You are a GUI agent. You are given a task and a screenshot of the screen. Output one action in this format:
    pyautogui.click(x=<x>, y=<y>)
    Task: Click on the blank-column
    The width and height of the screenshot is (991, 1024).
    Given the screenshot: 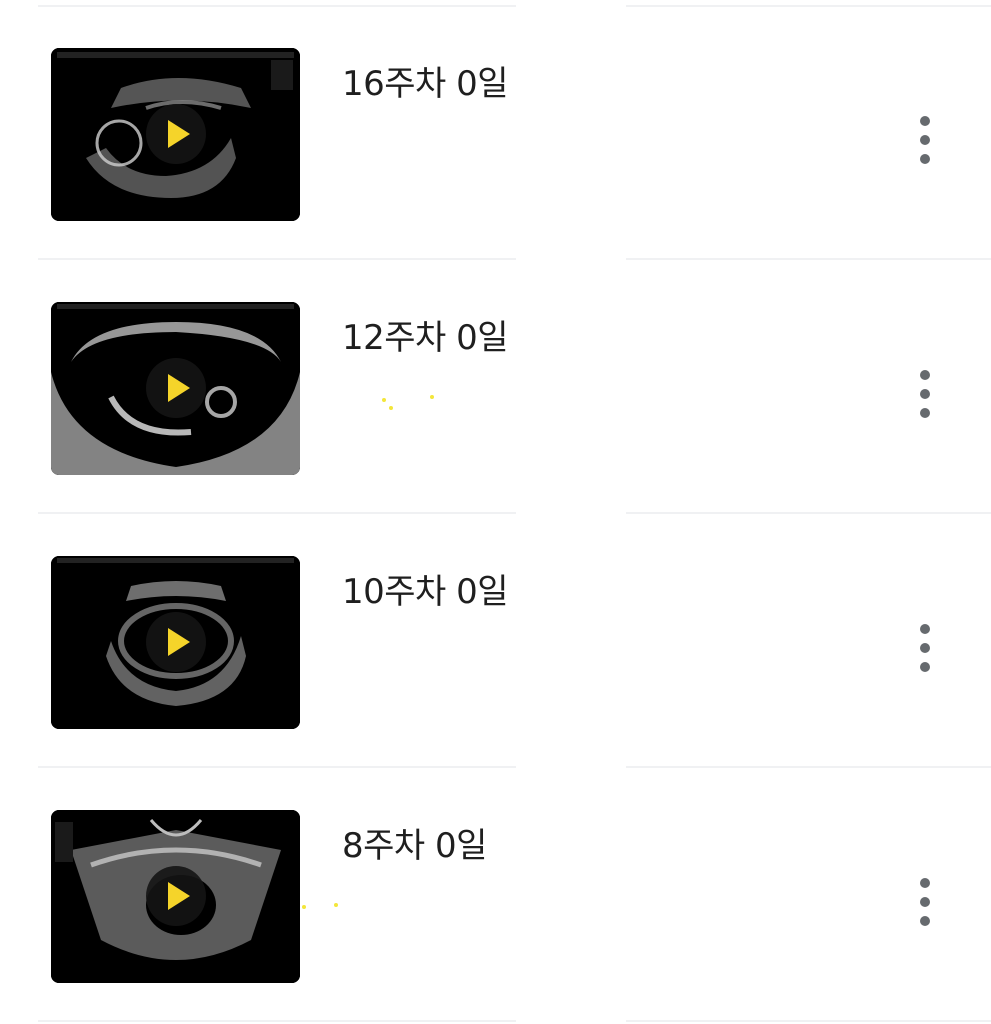 What is the action you would take?
    pyautogui.click(x=571, y=512)
    